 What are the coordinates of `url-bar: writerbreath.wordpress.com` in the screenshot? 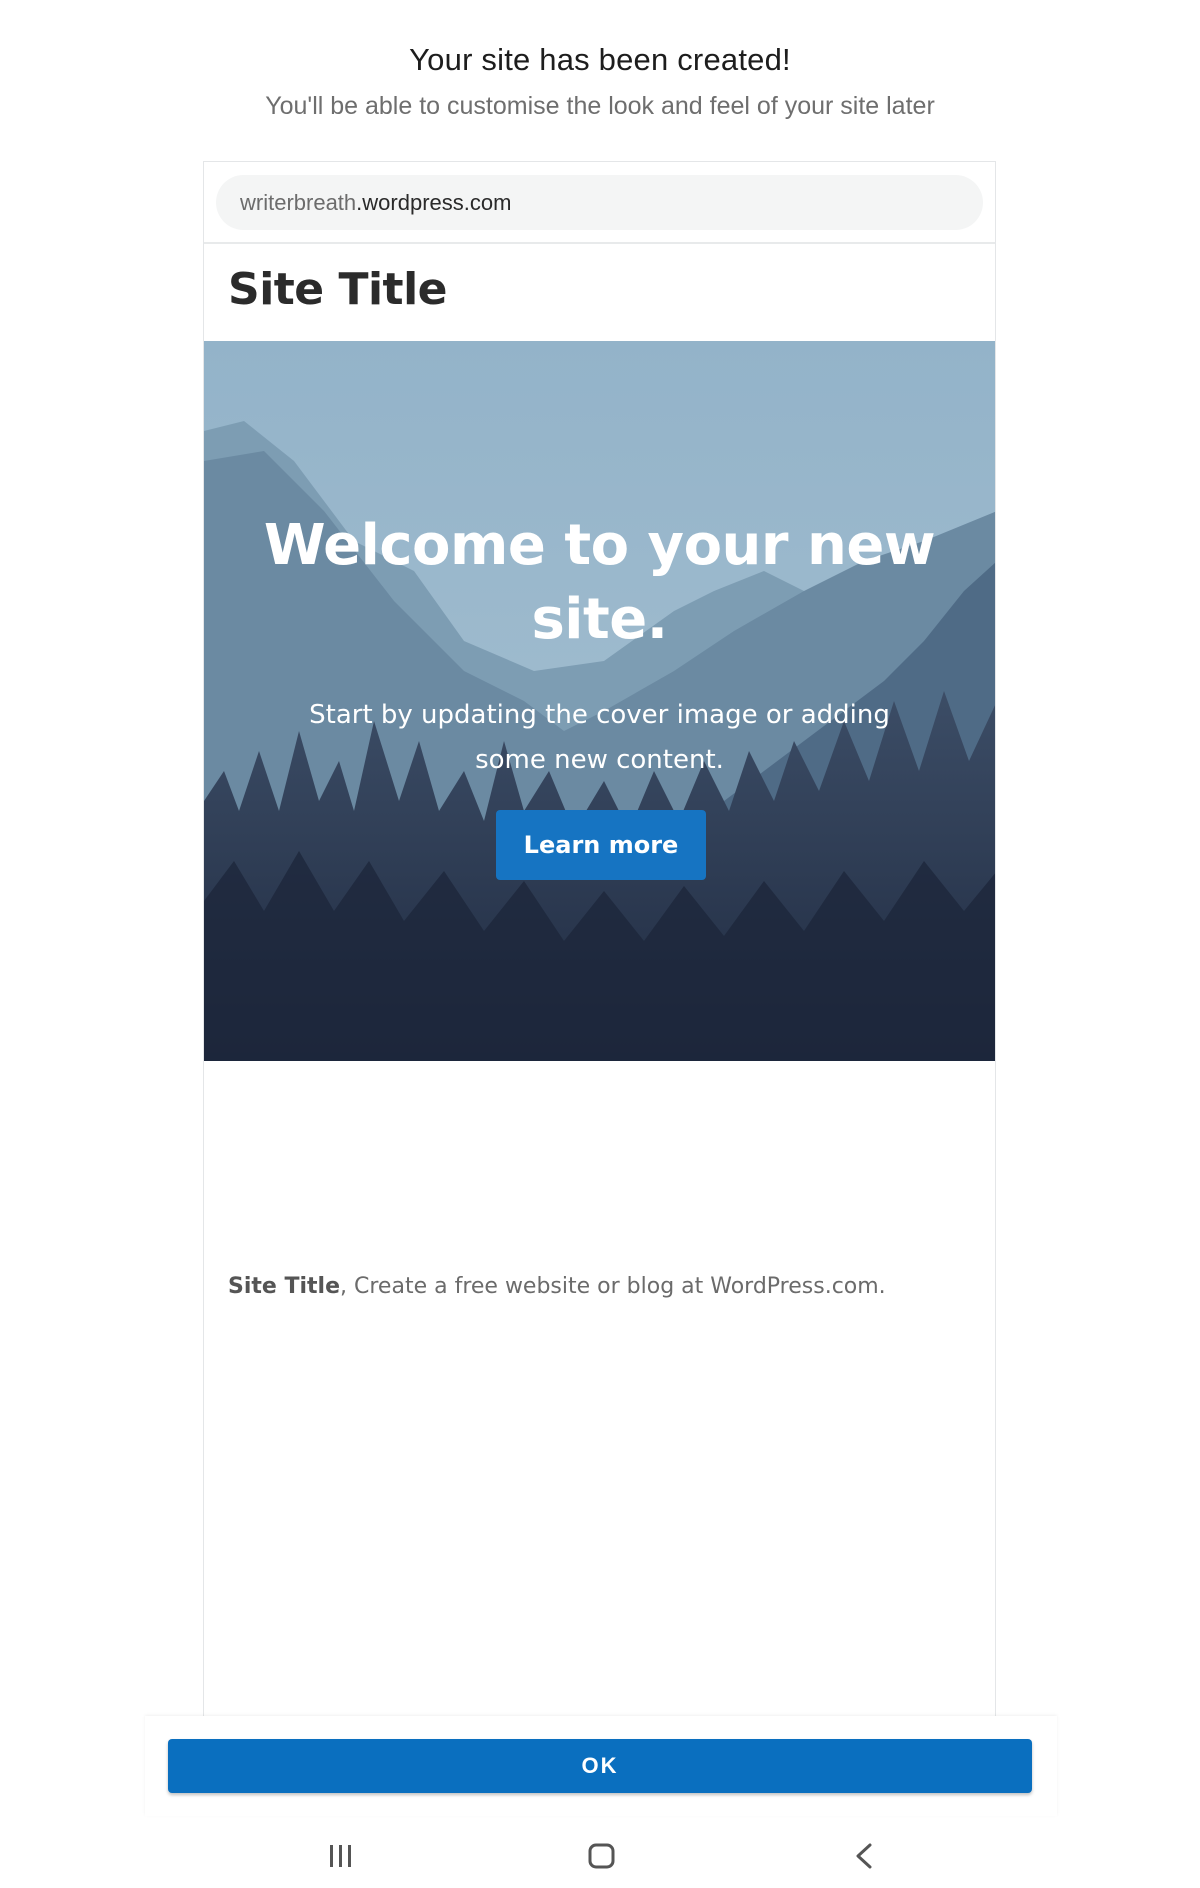 It's located at (599, 202).